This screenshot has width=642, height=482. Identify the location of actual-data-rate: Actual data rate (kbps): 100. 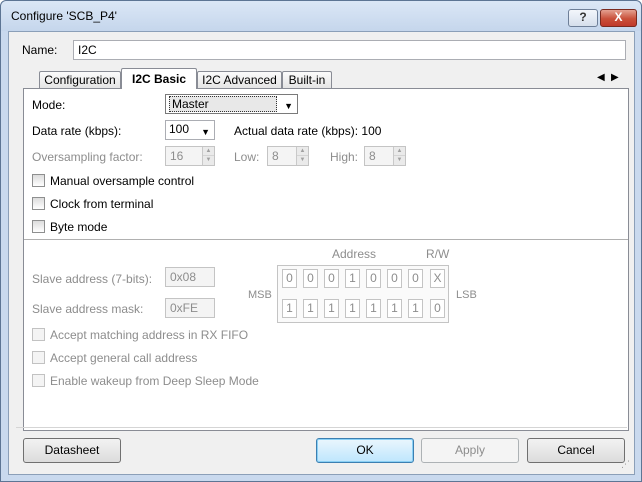
(308, 131).